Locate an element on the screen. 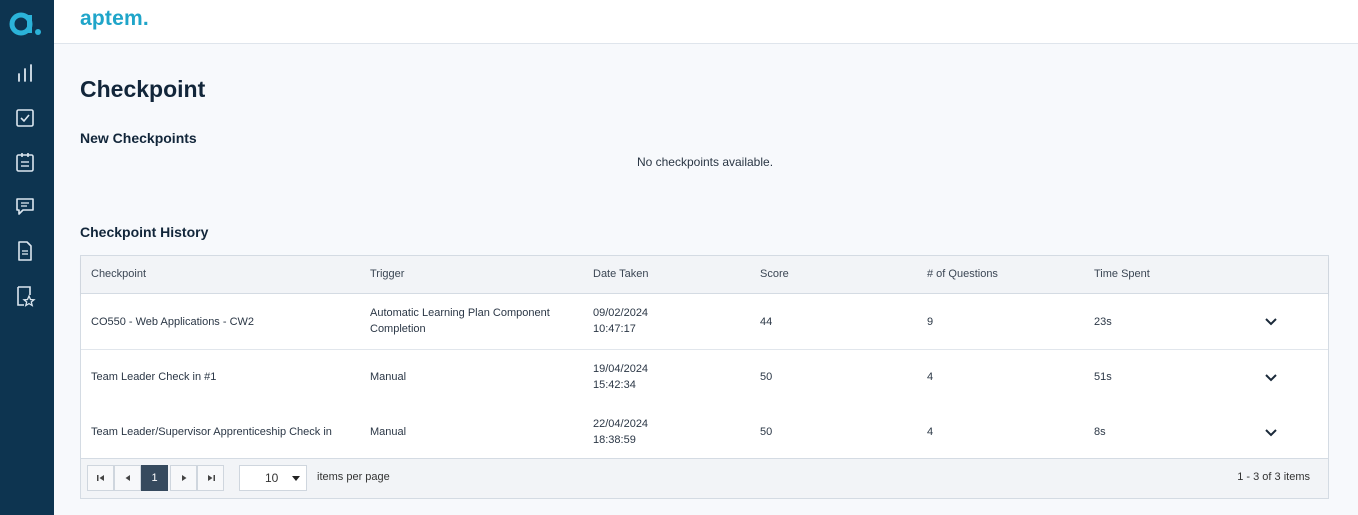  items-per-page-label: items per page is located at coordinates (353, 477).